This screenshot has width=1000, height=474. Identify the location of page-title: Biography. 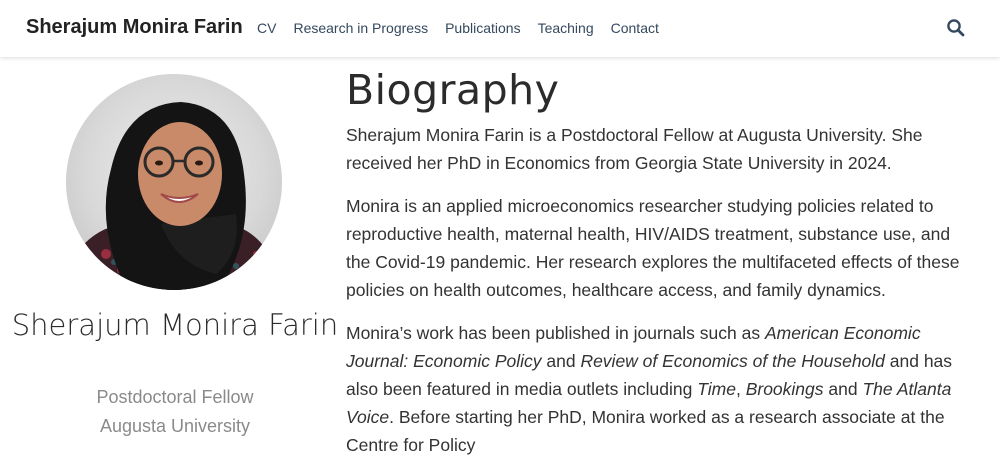
(453, 90).